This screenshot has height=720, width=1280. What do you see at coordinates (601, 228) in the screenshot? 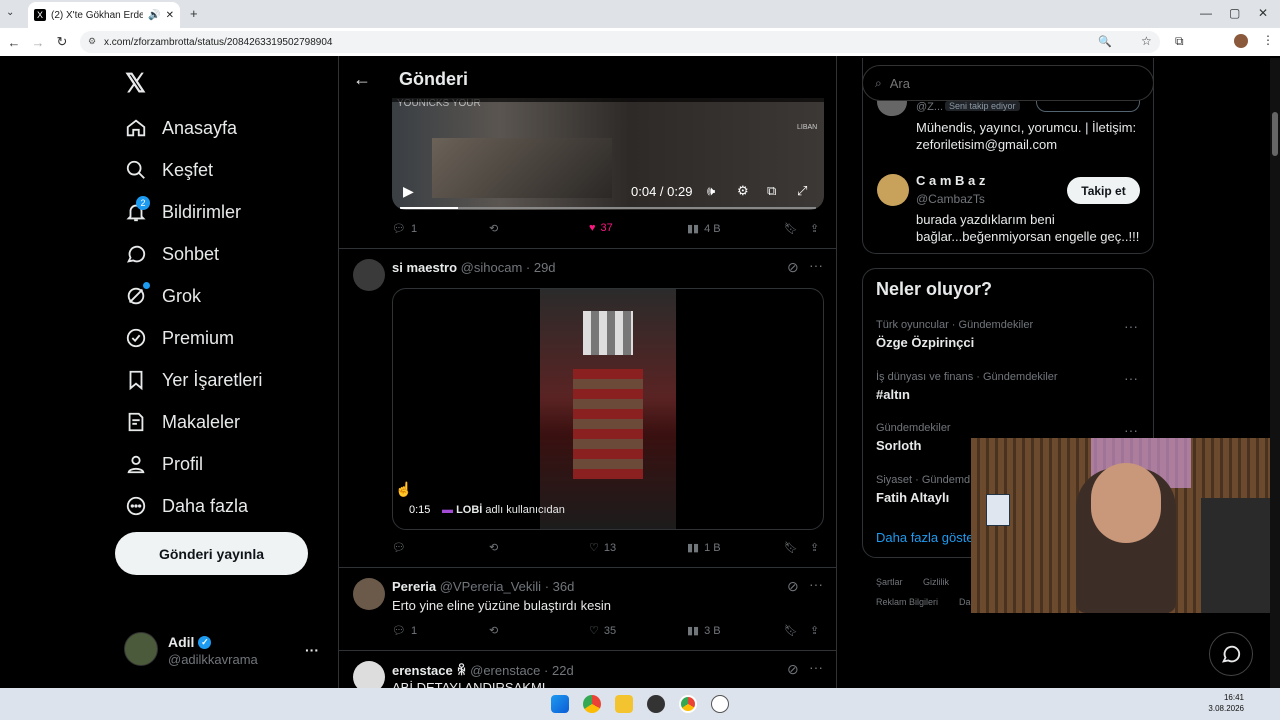
I see `like-button: ♥ 37` at bounding box center [601, 228].